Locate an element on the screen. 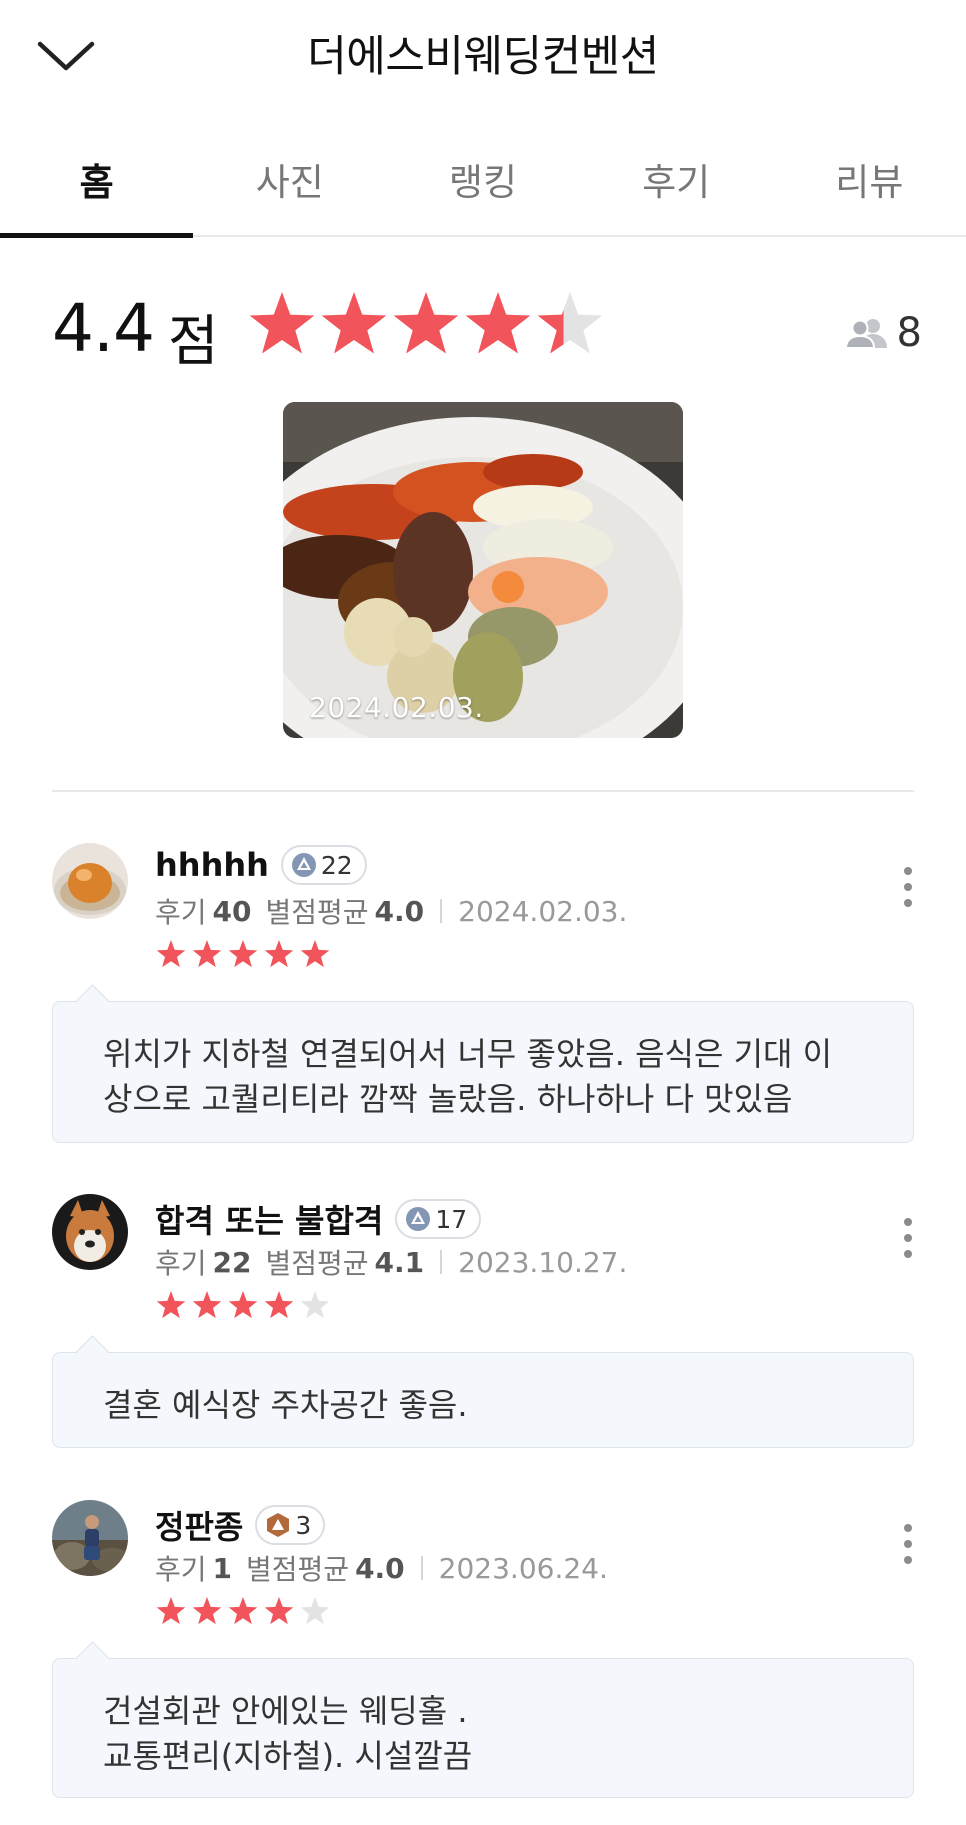 The image size is (966, 1825). level-value: 22 is located at coordinates (336, 865).